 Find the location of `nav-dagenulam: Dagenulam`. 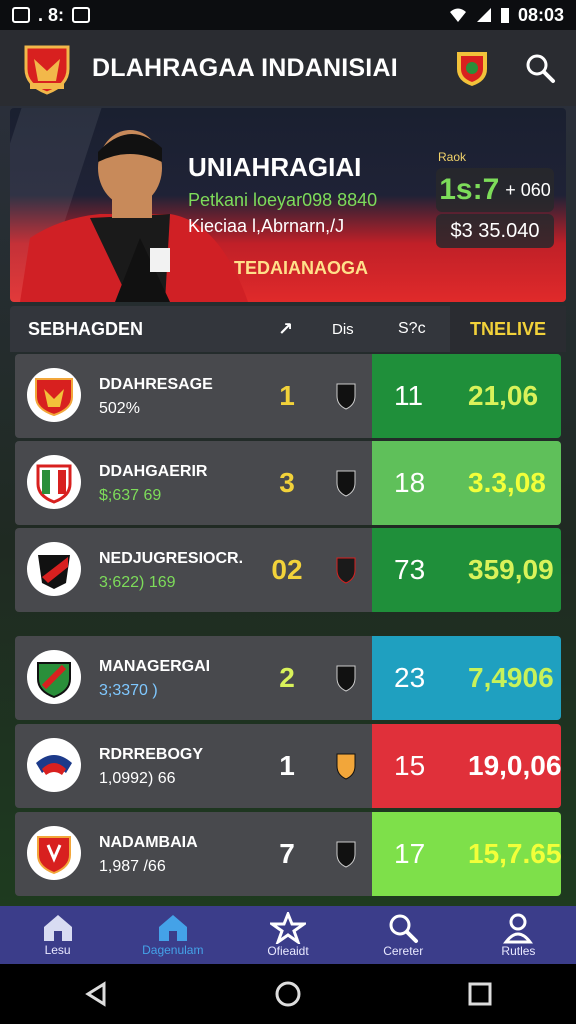

nav-dagenulam: Dagenulam is located at coordinates (172, 935).